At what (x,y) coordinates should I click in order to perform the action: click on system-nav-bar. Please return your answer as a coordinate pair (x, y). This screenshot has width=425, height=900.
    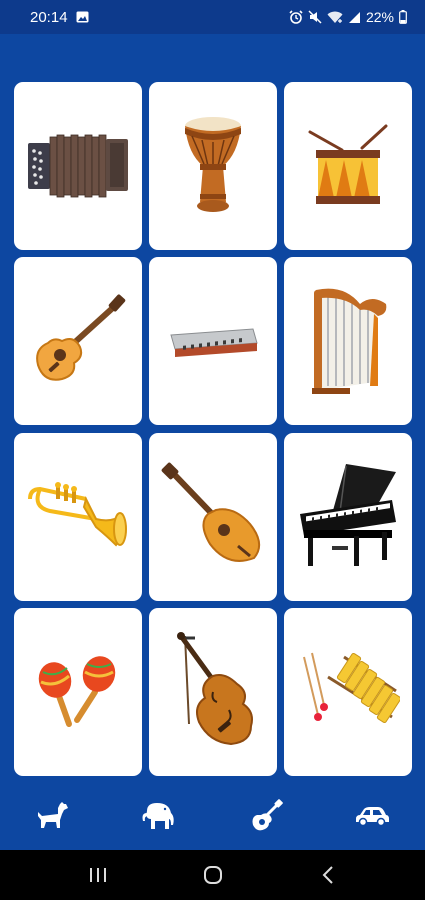
    Looking at the image, I should click on (212, 875).